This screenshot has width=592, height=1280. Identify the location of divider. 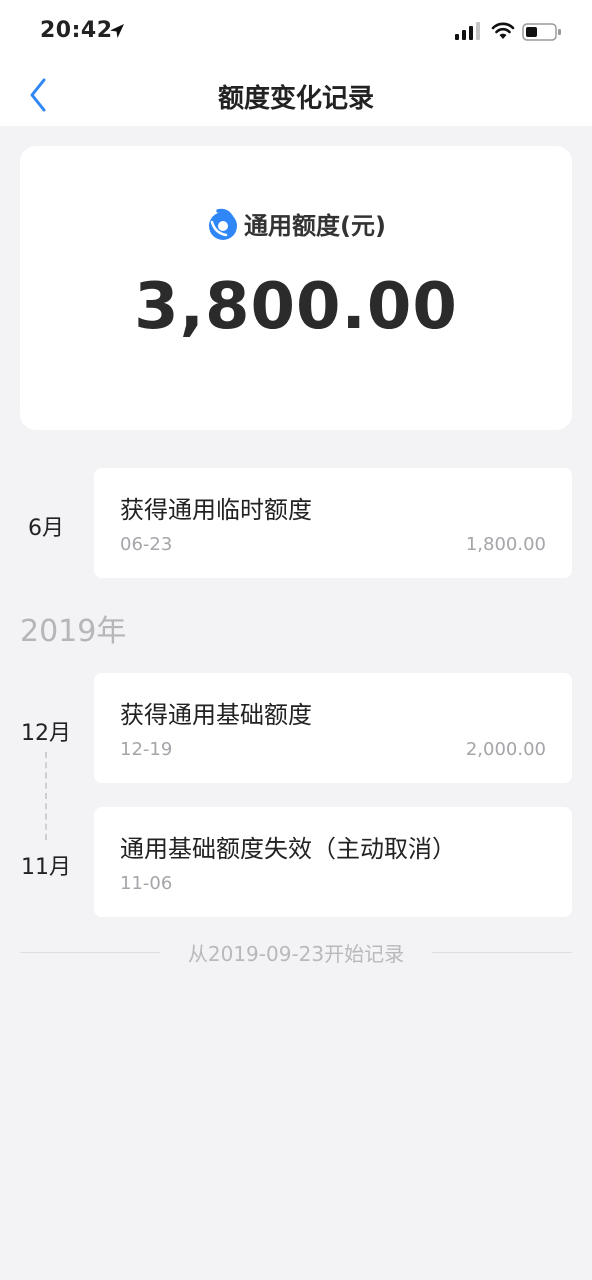
(502, 952).